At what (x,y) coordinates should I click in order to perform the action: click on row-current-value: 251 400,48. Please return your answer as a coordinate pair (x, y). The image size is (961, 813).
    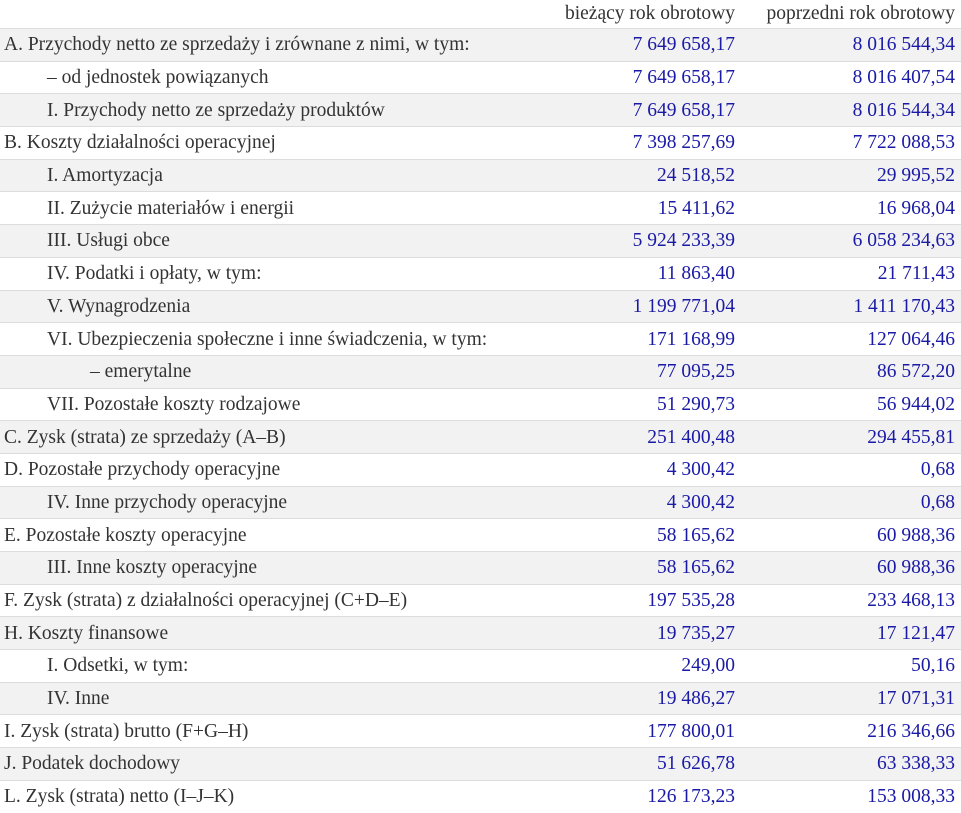
    Looking at the image, I should click on (691, 437).